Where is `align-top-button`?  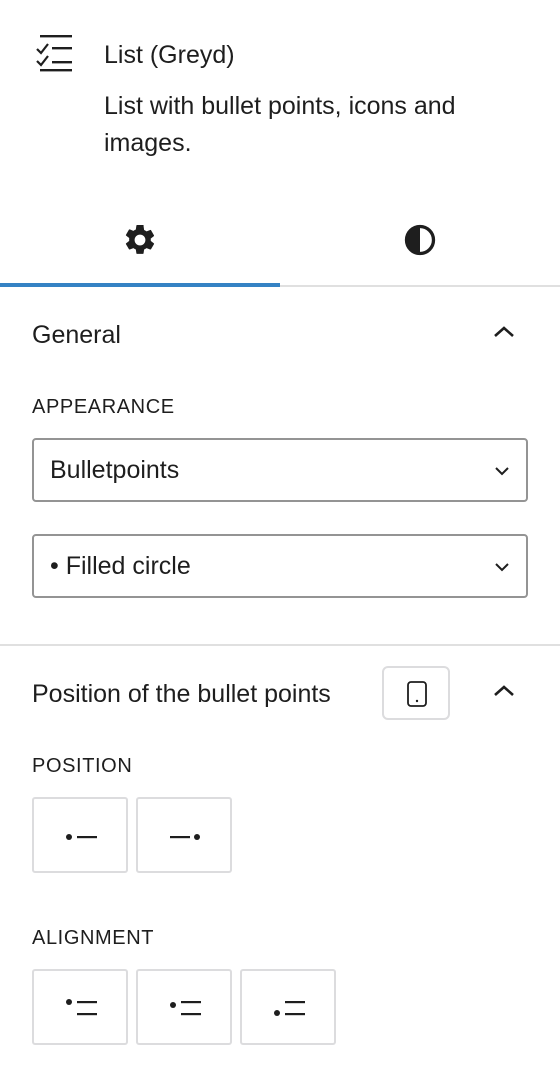 align-top-button is located at coordinates (80, 1007).